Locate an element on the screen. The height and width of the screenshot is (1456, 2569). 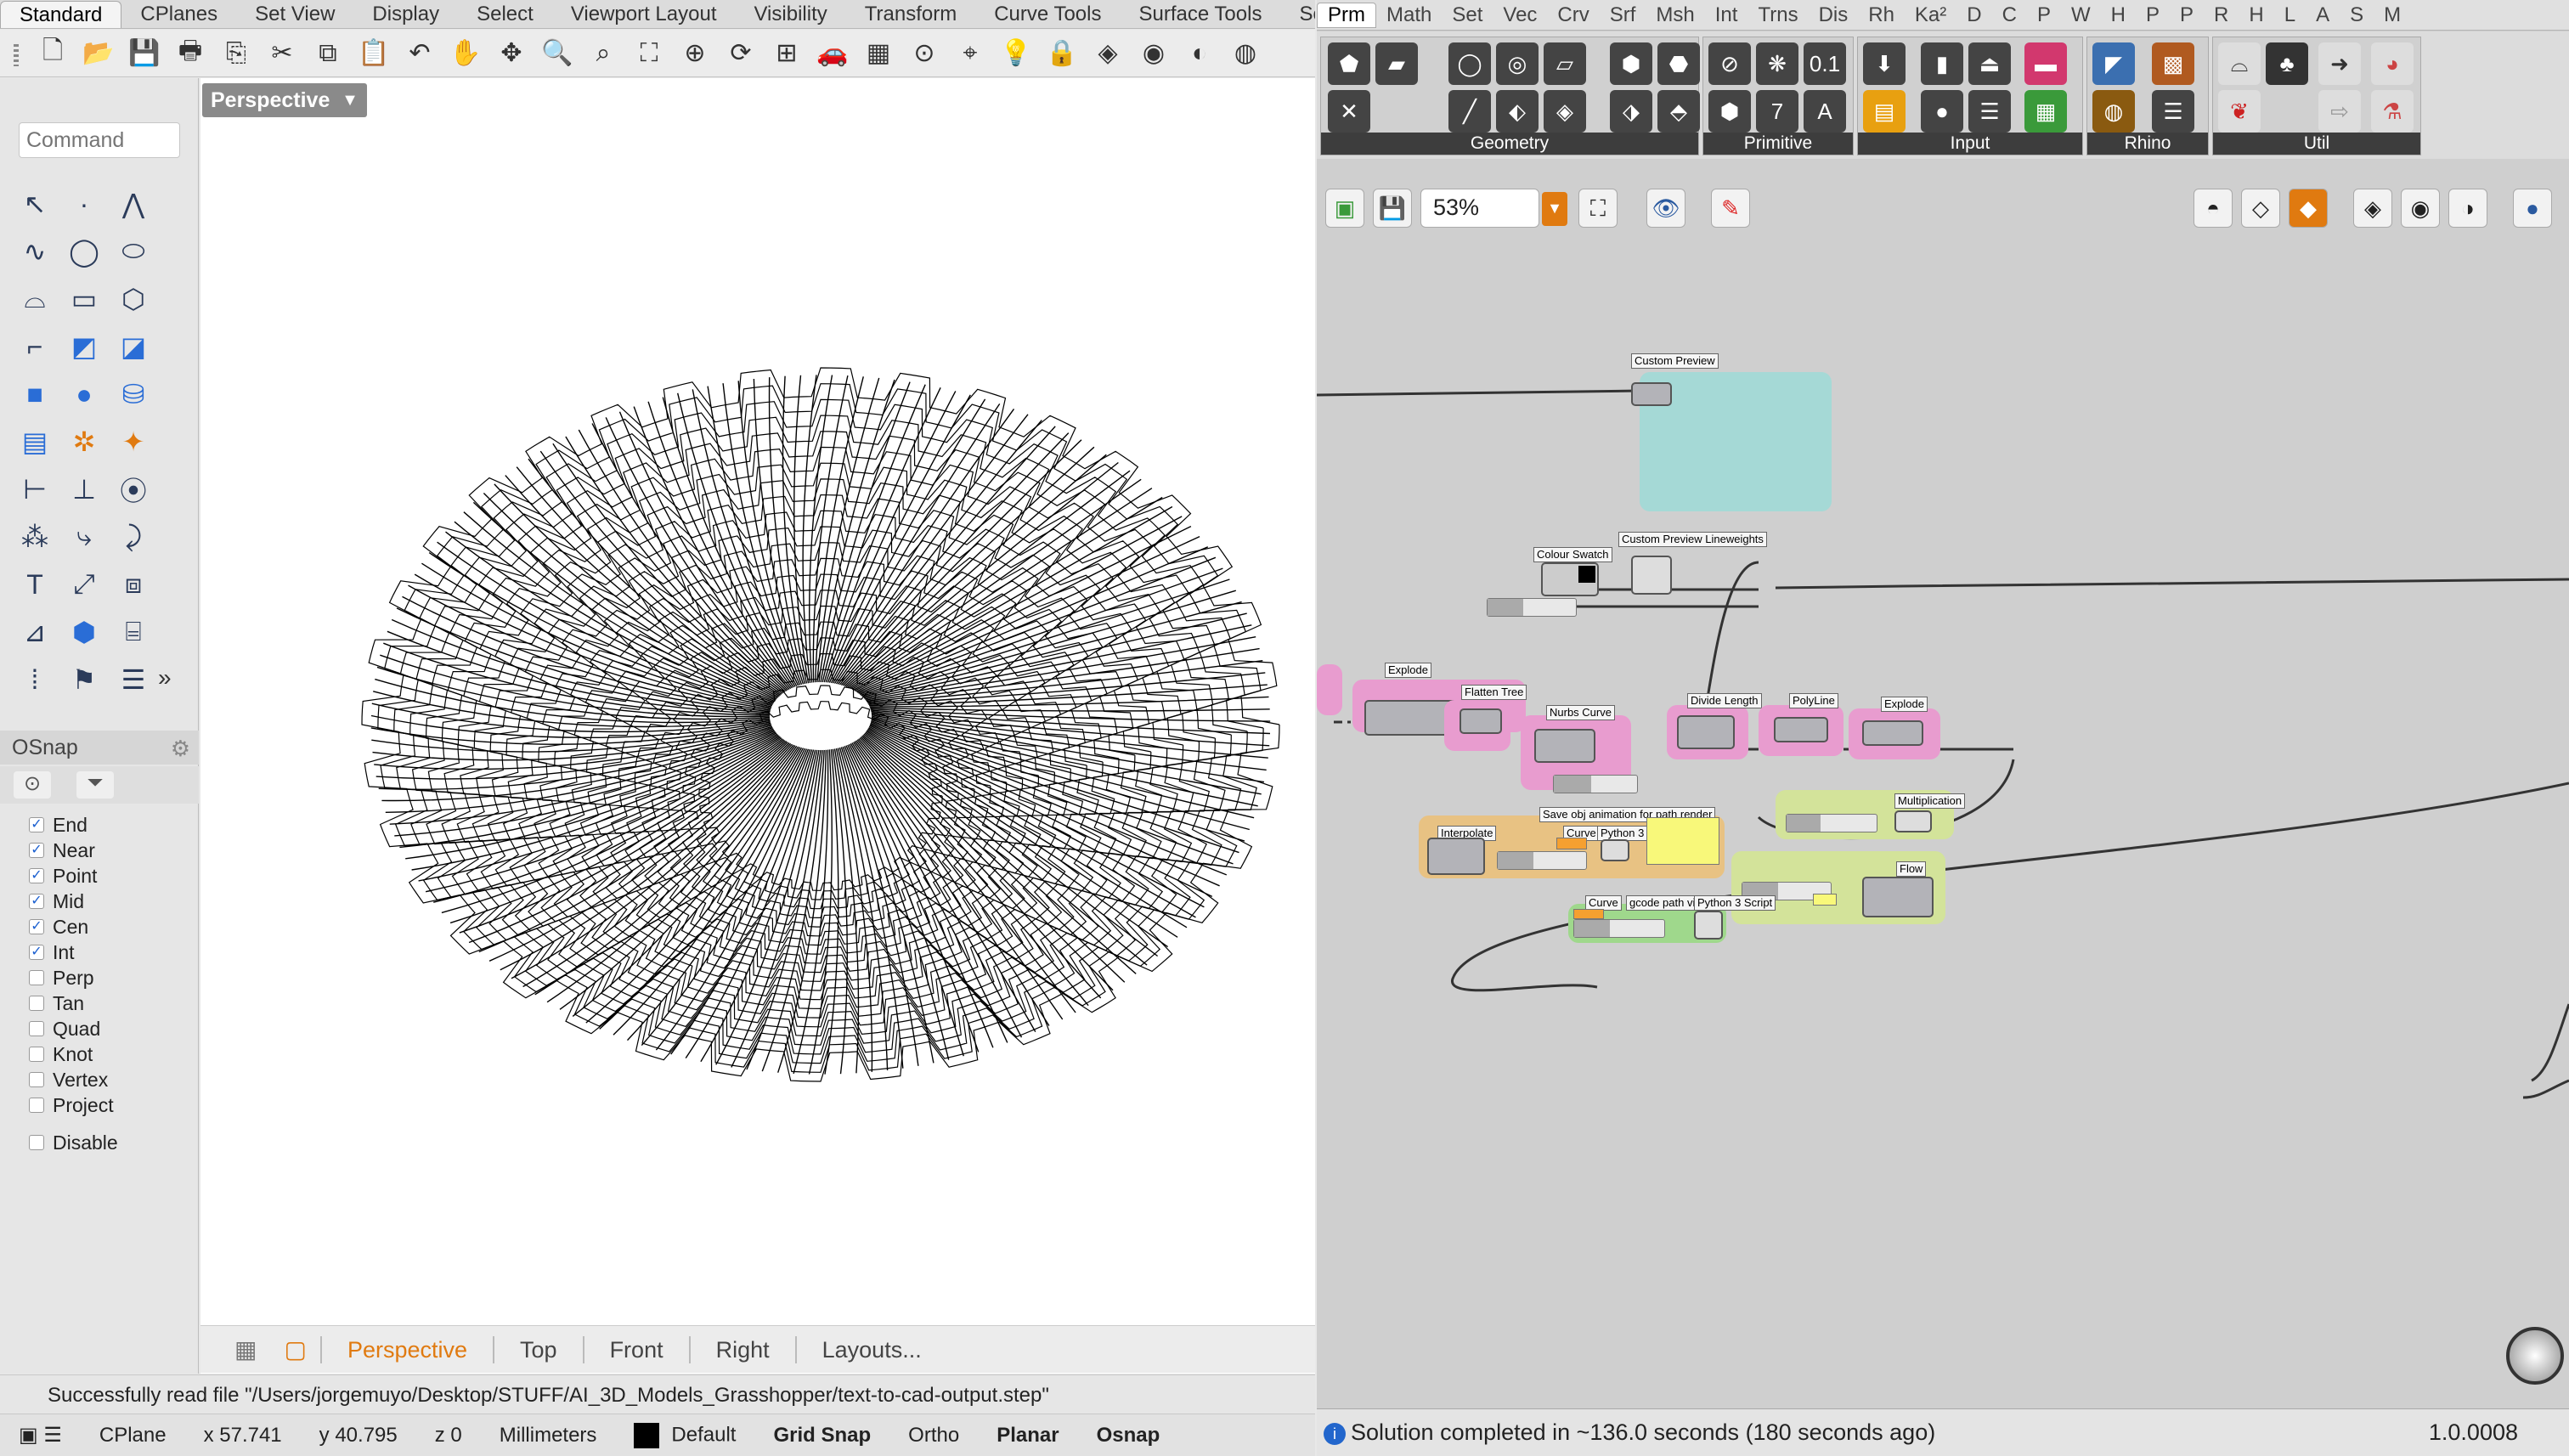
mesh-param-icon: ⬣ is located at coordinates (1679, 63).